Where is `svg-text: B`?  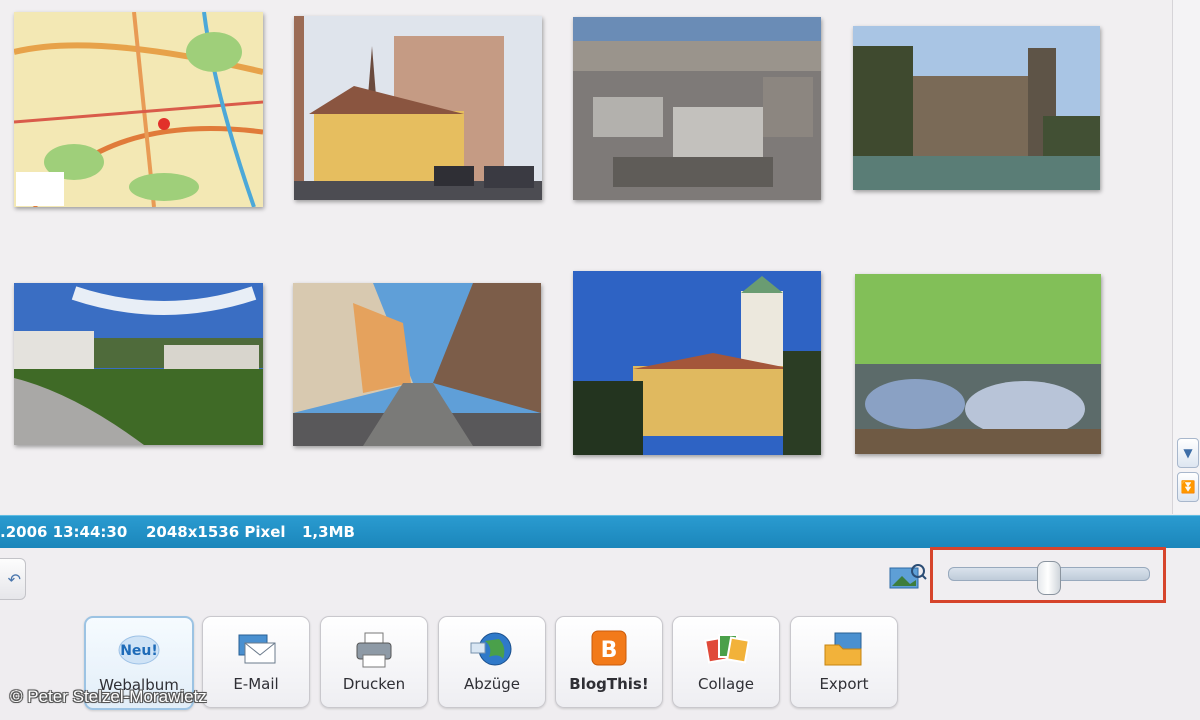 svg-text: B is located at coordinates (609, 650).